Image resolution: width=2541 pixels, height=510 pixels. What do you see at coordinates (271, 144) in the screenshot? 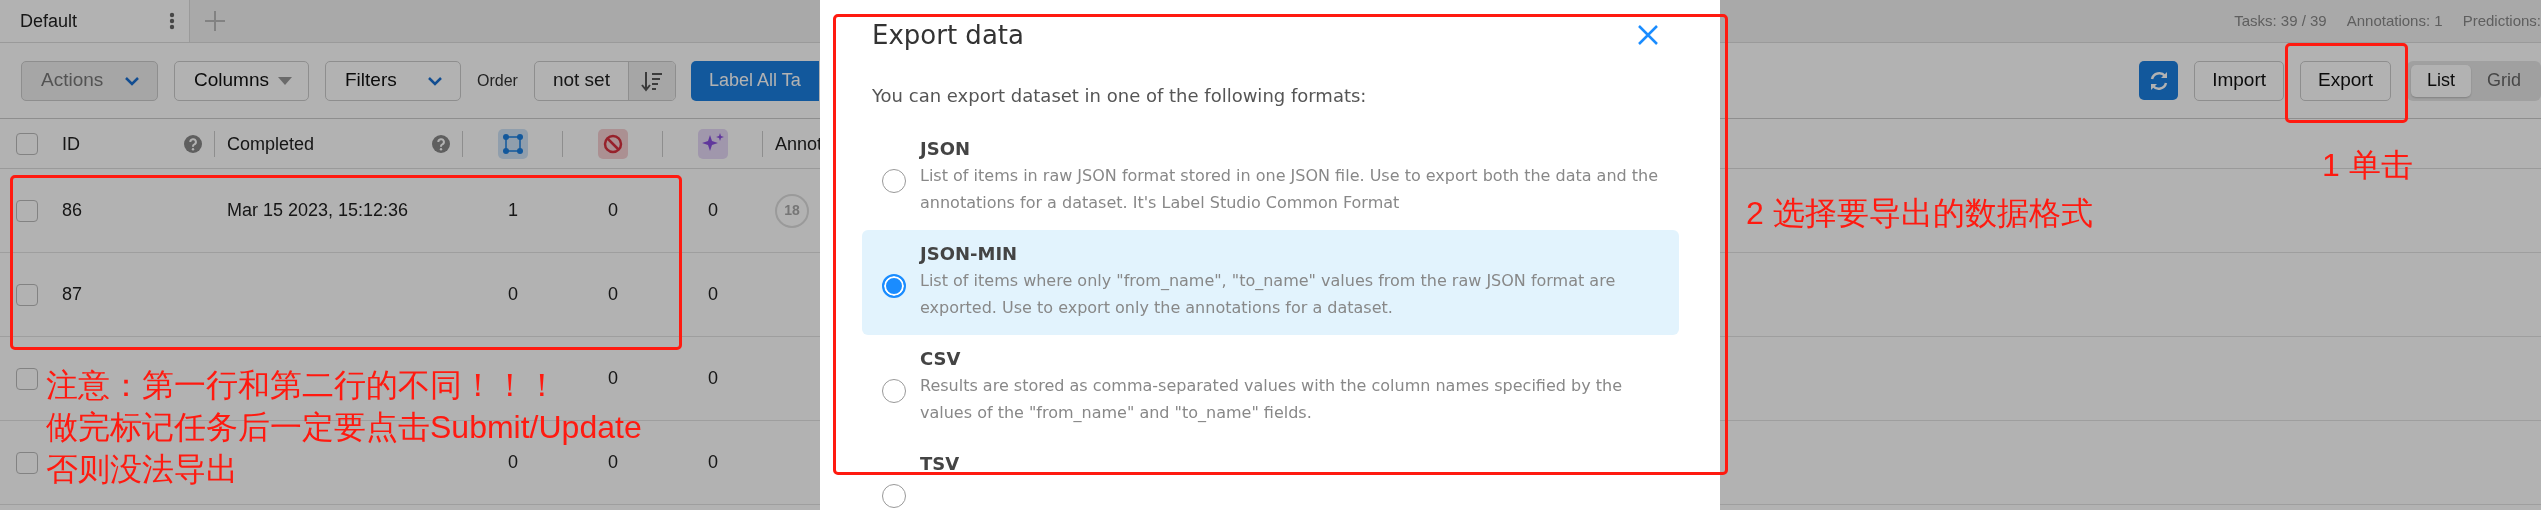
I see `column-header: Completed` at bounding box center [271, 144].